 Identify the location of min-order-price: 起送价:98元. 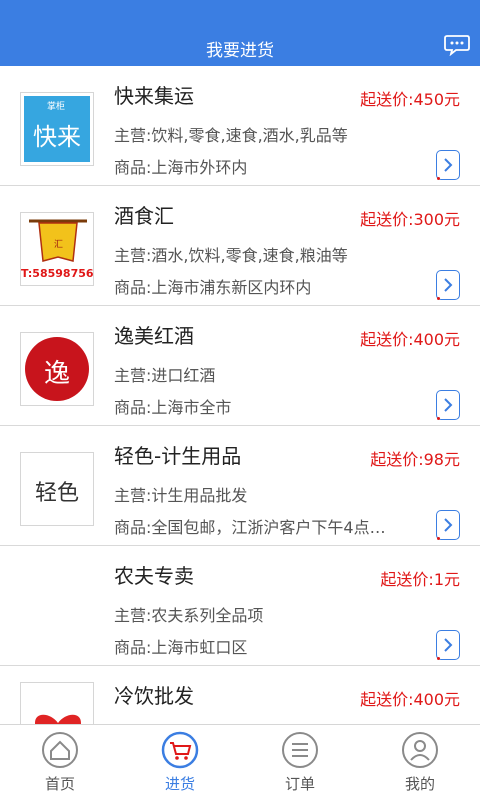
(415, 459).